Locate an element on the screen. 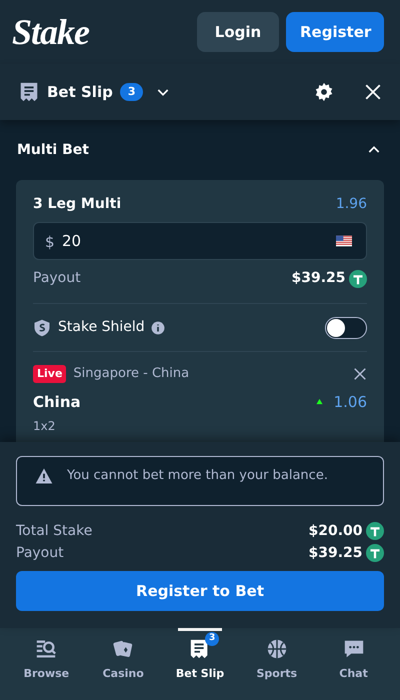 The width and height of the screenshot is (400, 700). selection-name: China is located at coordinates (57, 402).